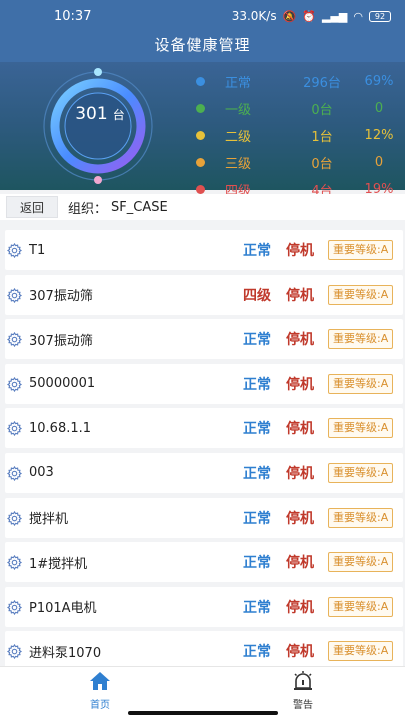 Image resolution: width=405 pixels, height=720 pixels. I want to click on status-bar: 10:37 33.0K/s 🔕 ⏰ ▂▄▆ ◠ 92, so click(202, 16).